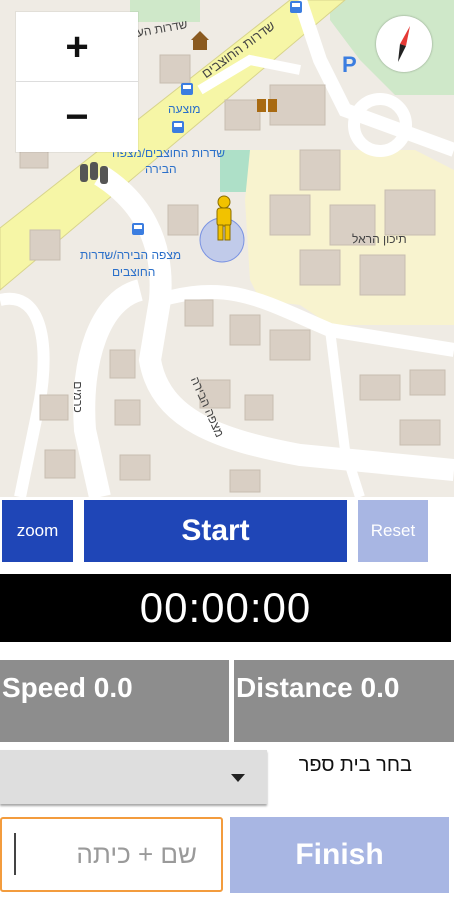  What do you see at coordinates (344, 701) in the screenshot?
I see `distance-display: Distance 0.0` at bounding box center [344, 701].